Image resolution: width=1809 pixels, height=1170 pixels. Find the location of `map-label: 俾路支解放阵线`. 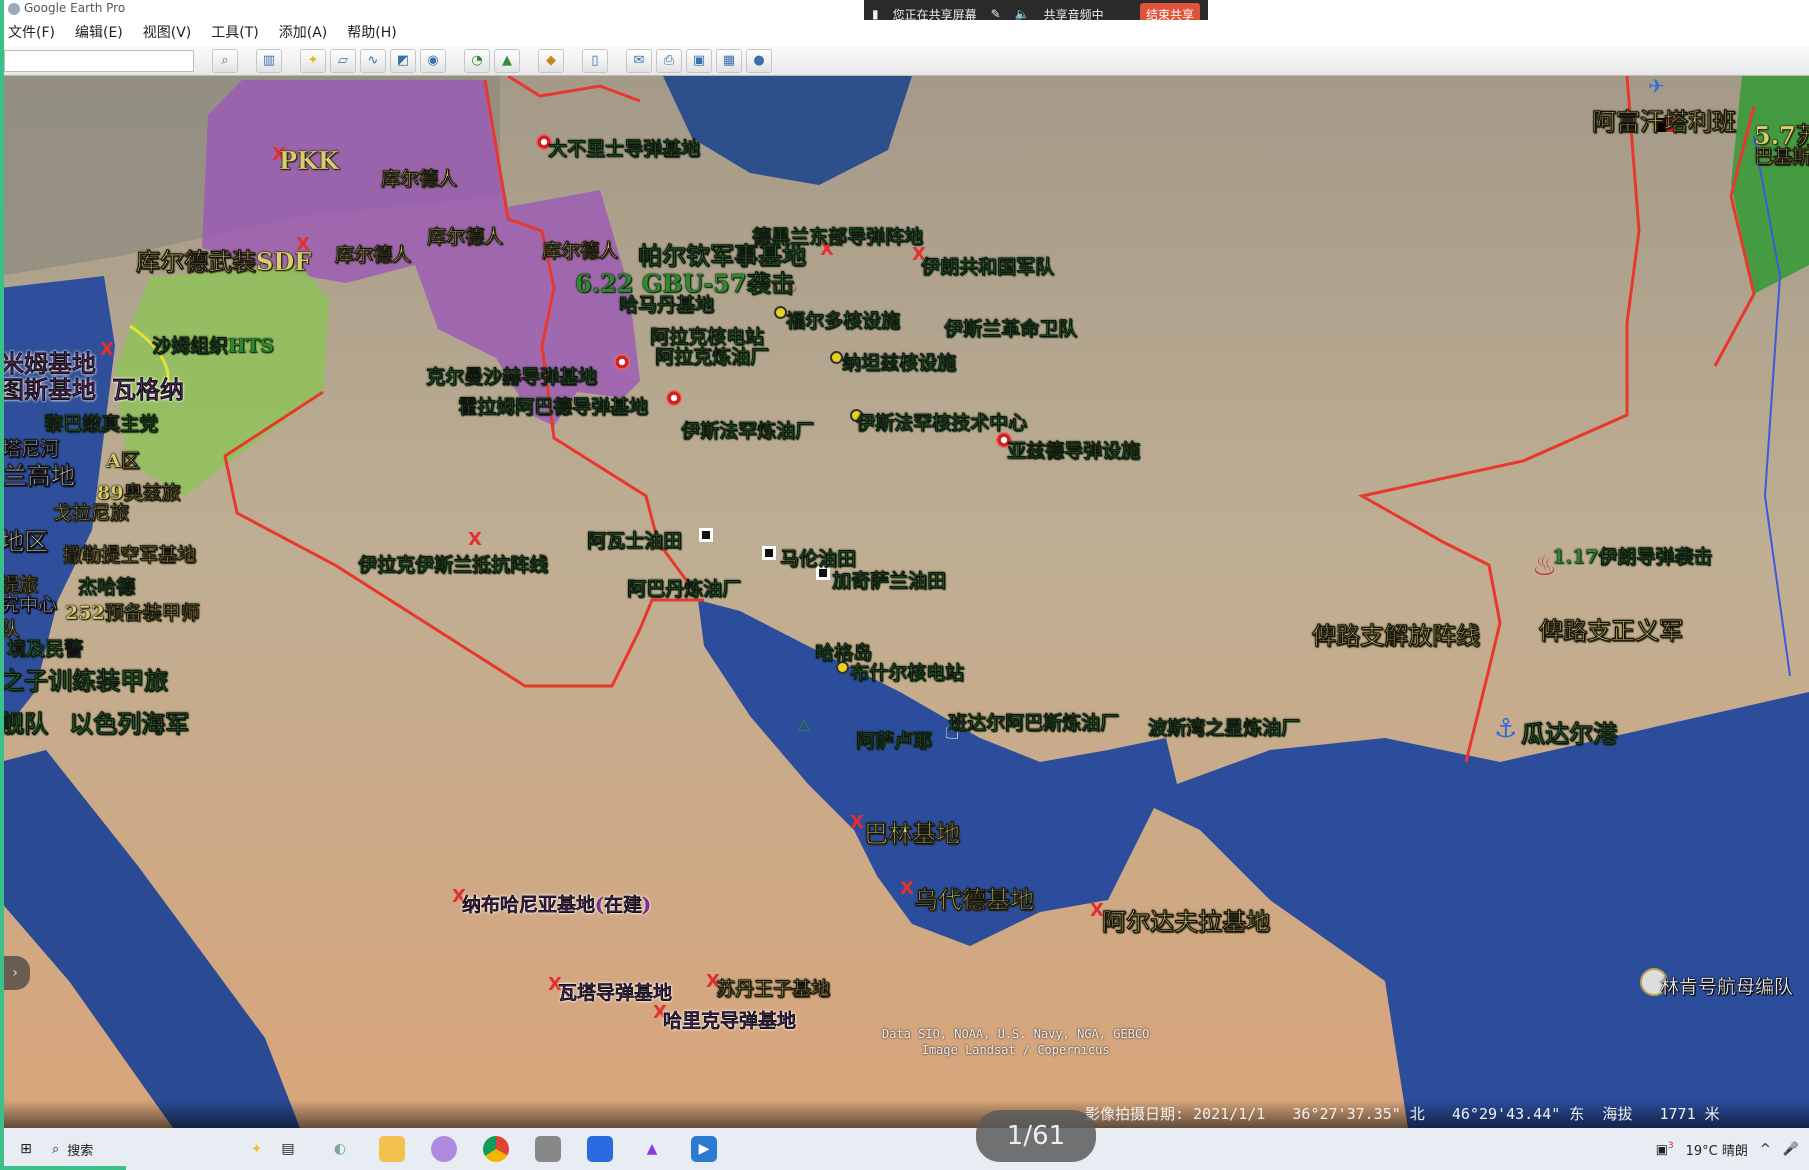

map-label: 俾路支解放阵线 is located at coordinates (1396, 633).